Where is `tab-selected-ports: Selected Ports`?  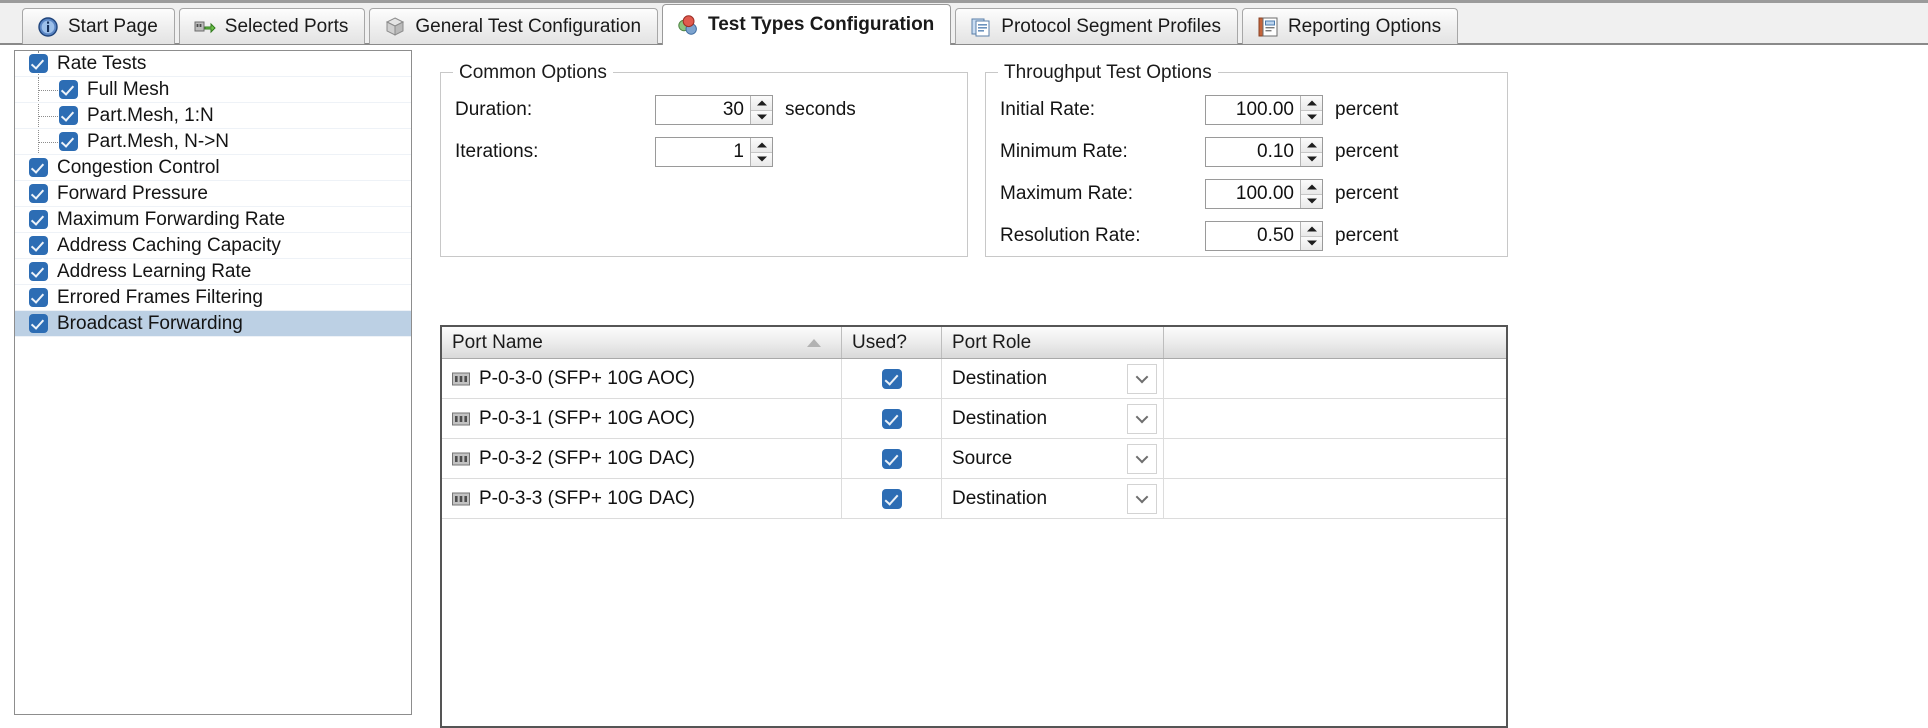
tab-selected-ports: Selected Ports is located at coordinates (272, 26).